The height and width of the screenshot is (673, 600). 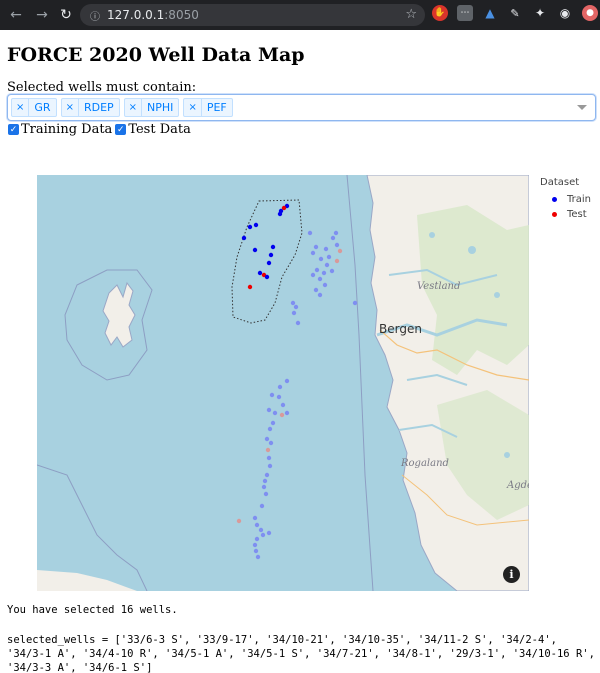 What do you see at coordinates (159, 129) in the screenshot?
I see `test-data-label: Test Data` at bounding box center [159, 129].